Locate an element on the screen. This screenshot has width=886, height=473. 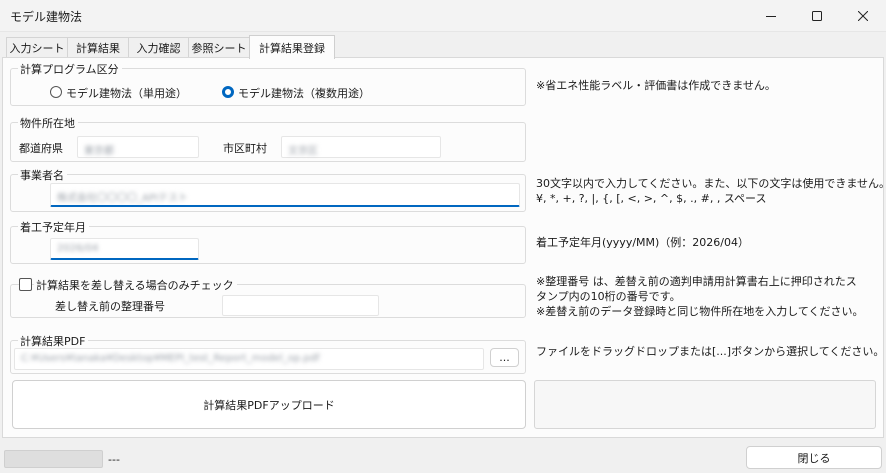
city-label: 市区町村 is located at coordinates (245, 148).